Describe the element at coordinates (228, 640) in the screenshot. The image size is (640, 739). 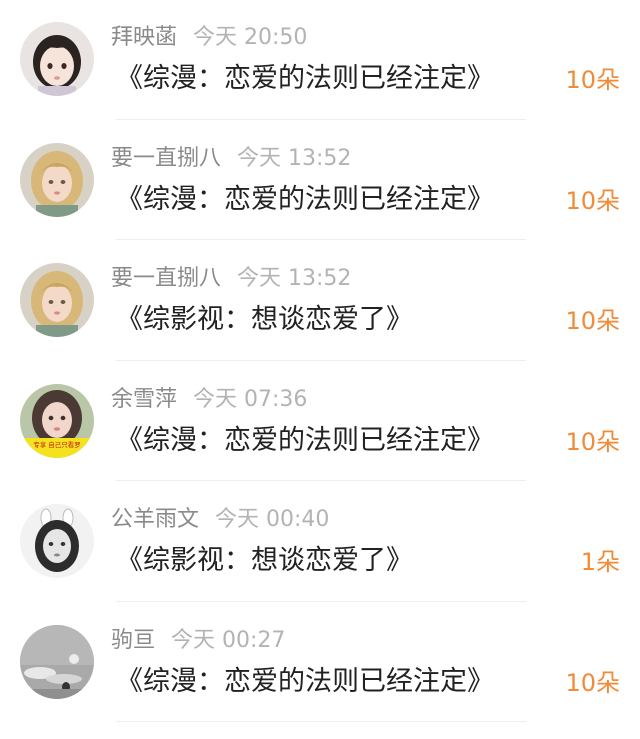
I see `timestamp: 今天 00:27` at that location.